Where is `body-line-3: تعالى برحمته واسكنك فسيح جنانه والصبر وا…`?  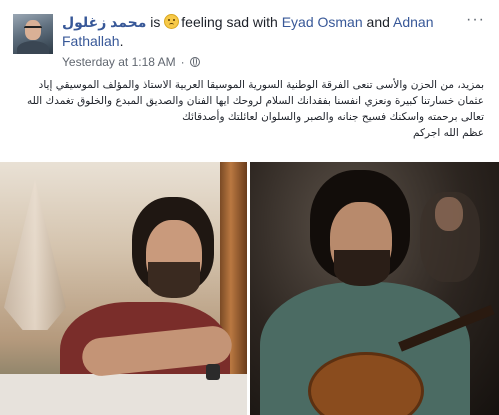
body-line-3: تعالى برحمته واسكنك فسيح جنانه والصبر وا… is located at coordinates (333, 117).